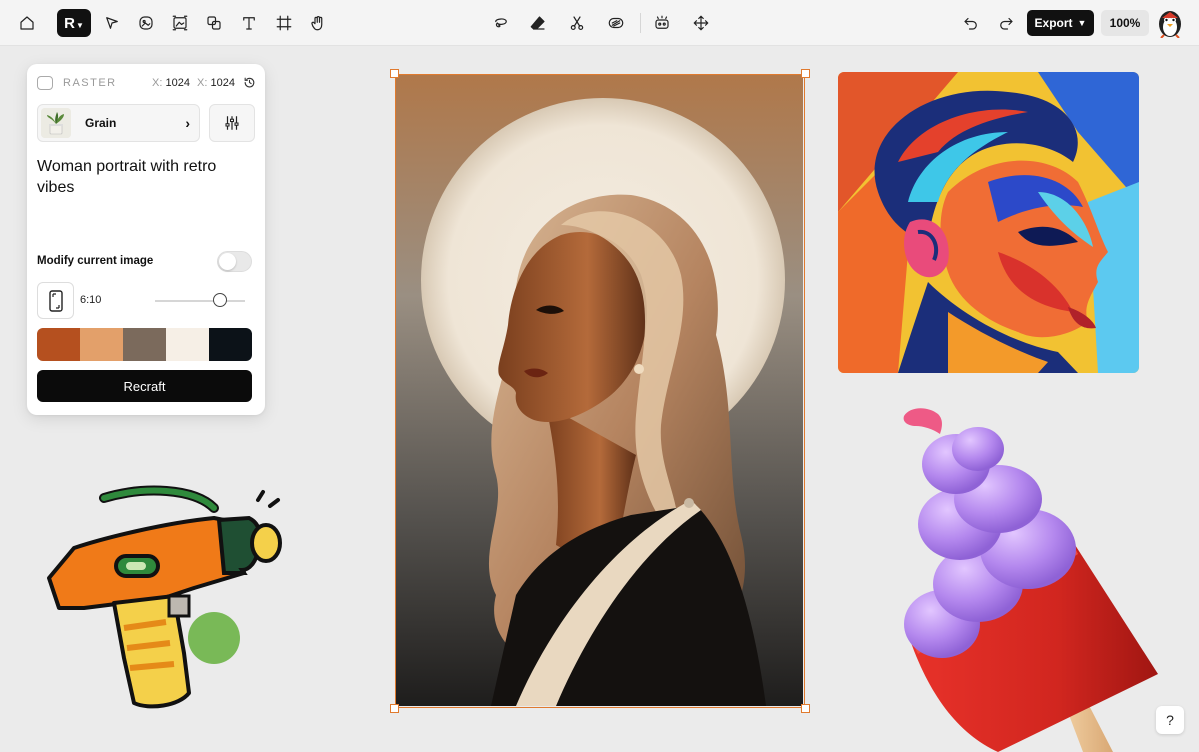 The image size is (1199, 752). Describe the element at coordinates (69, 23) in the screenshot. I see `logo-letter: R` at that location.